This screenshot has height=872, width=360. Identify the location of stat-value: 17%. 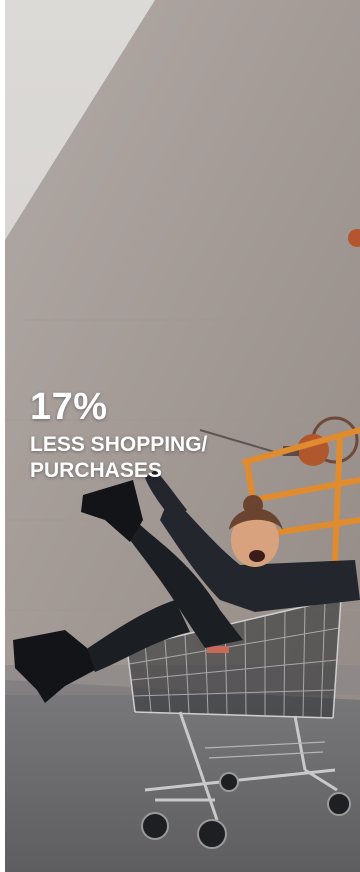
(69, 407).